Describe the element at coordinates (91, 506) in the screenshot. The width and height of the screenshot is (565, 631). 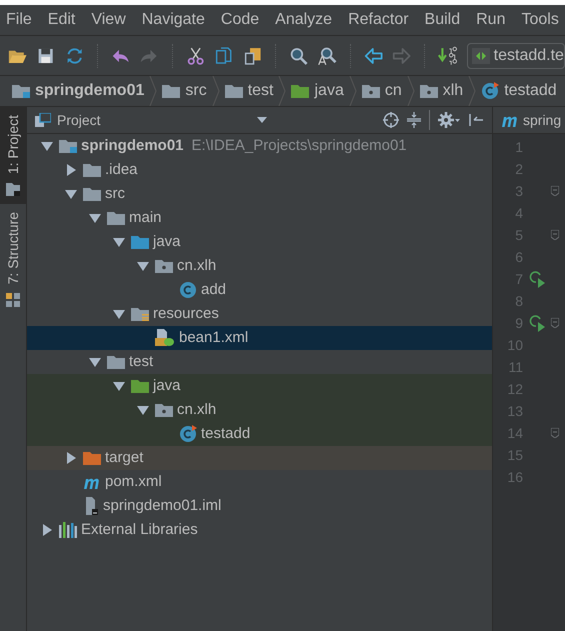
I see `file-icon` at that location.